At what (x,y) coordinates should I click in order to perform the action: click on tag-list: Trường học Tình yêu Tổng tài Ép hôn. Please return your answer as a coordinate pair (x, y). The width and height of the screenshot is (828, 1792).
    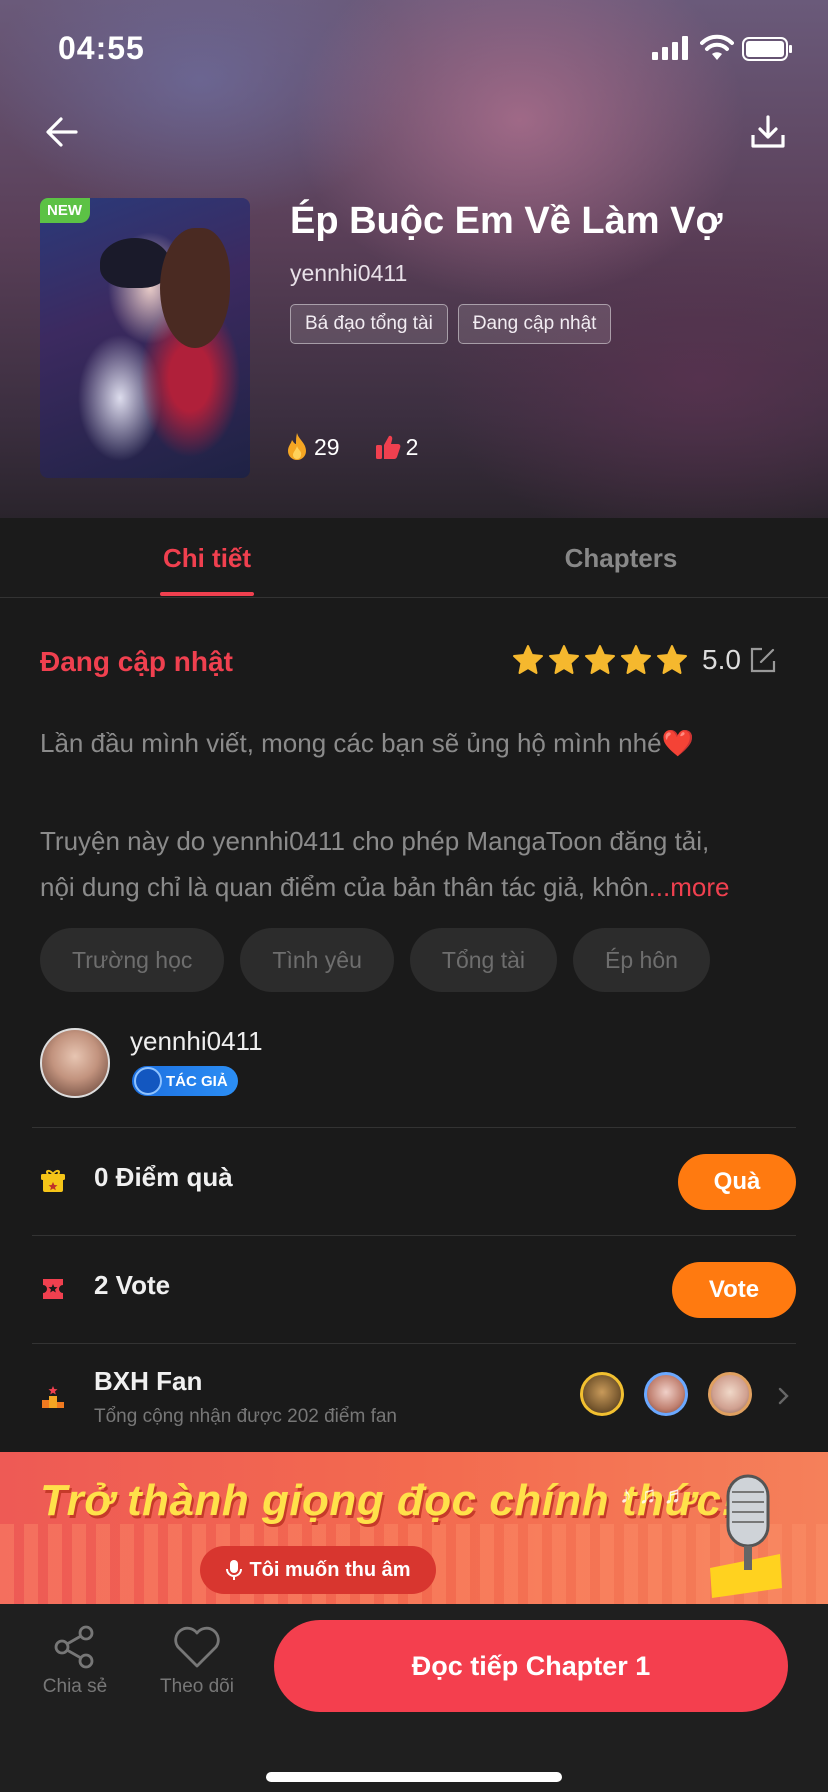
    Looking at the image, I should click on (375, 960).